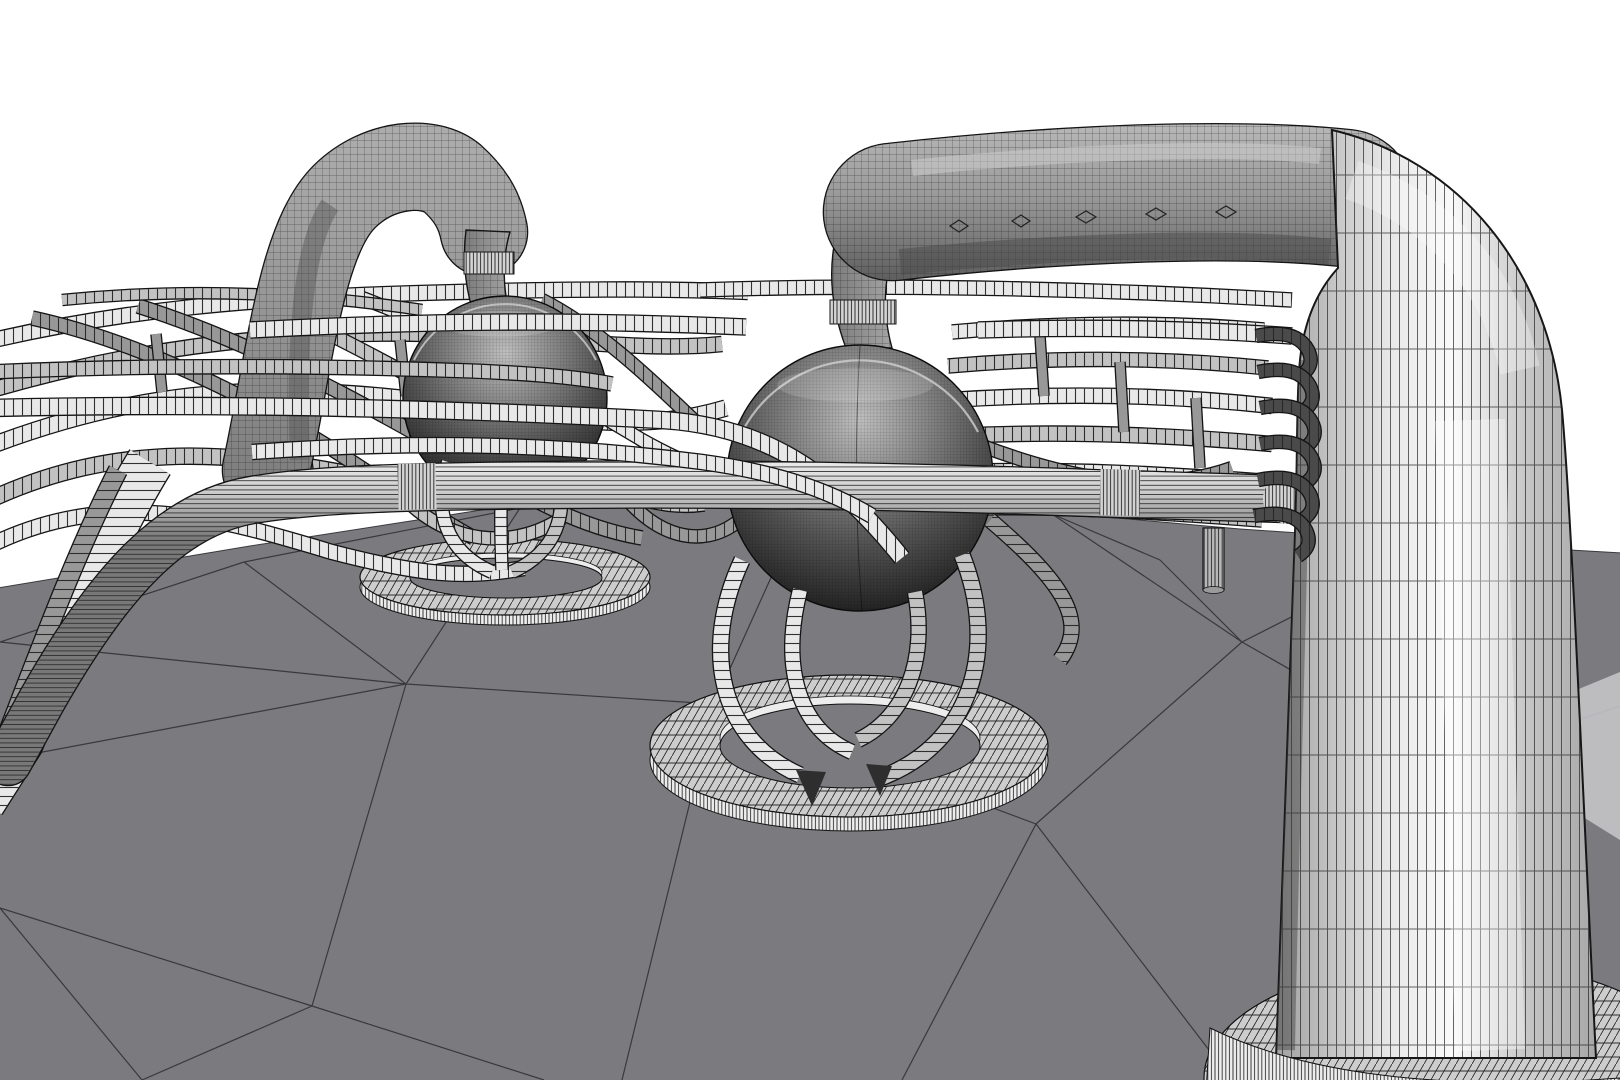  What do you see at coordinates (863, 312) in the screenshot?
I see `neck-collar-hatch` at bounding box center [863, 312].